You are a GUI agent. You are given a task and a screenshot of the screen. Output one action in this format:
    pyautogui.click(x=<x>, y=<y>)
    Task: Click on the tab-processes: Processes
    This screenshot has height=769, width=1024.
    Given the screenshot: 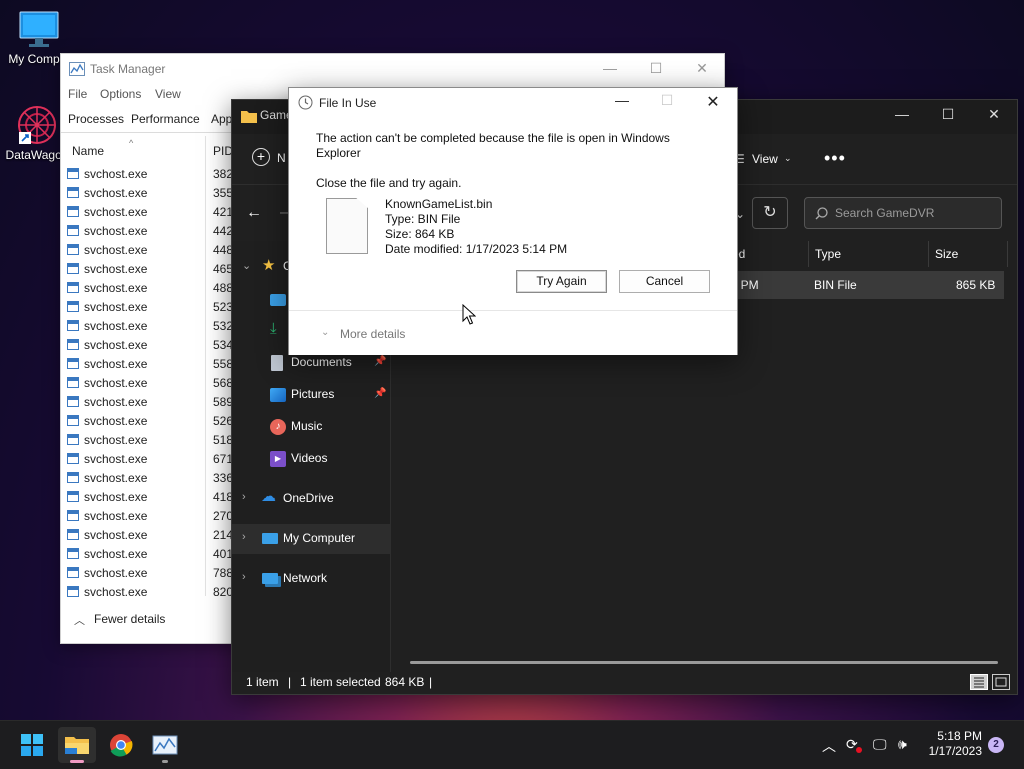 What is the action you would take?
    pyautogui.click(x=96, y=119)
    